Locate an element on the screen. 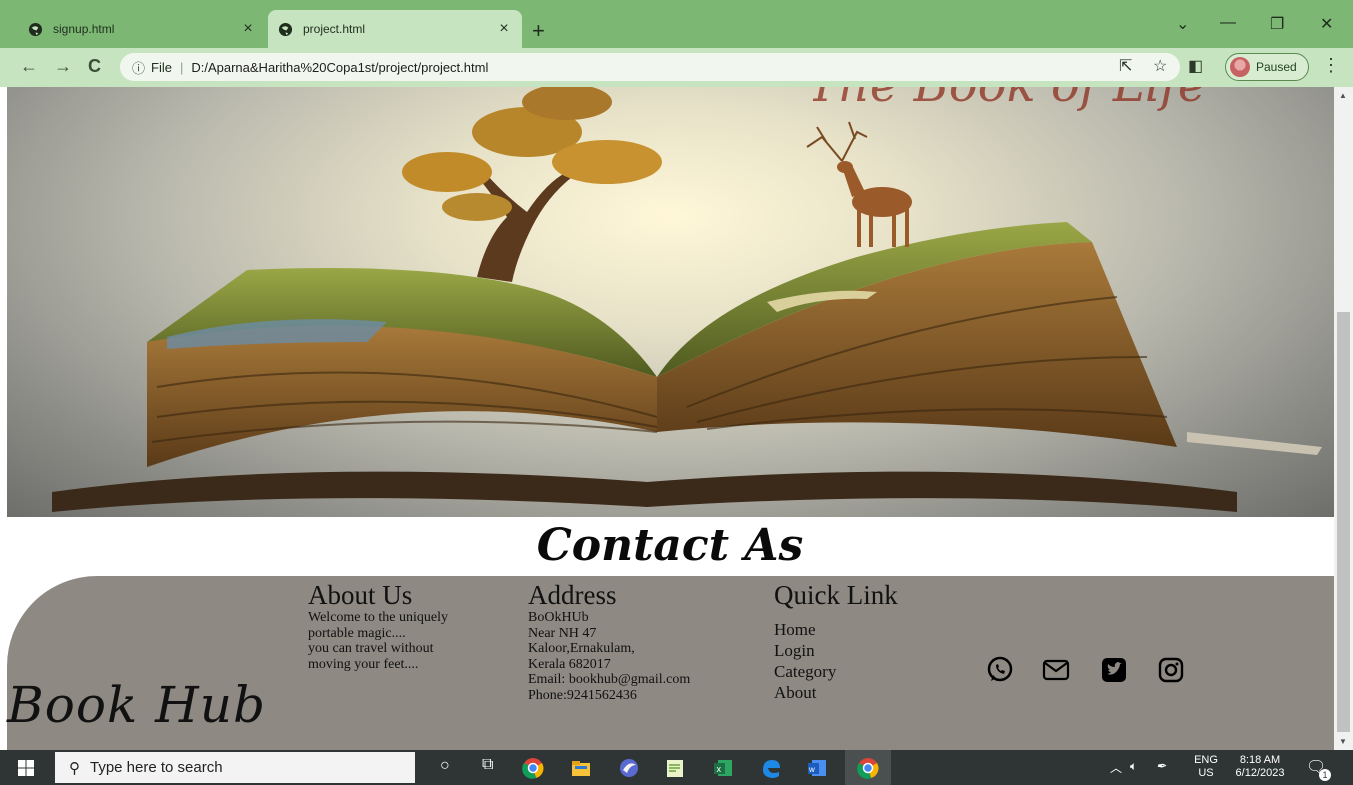  quick-link-home: Home is located at coordinates (874, 629).